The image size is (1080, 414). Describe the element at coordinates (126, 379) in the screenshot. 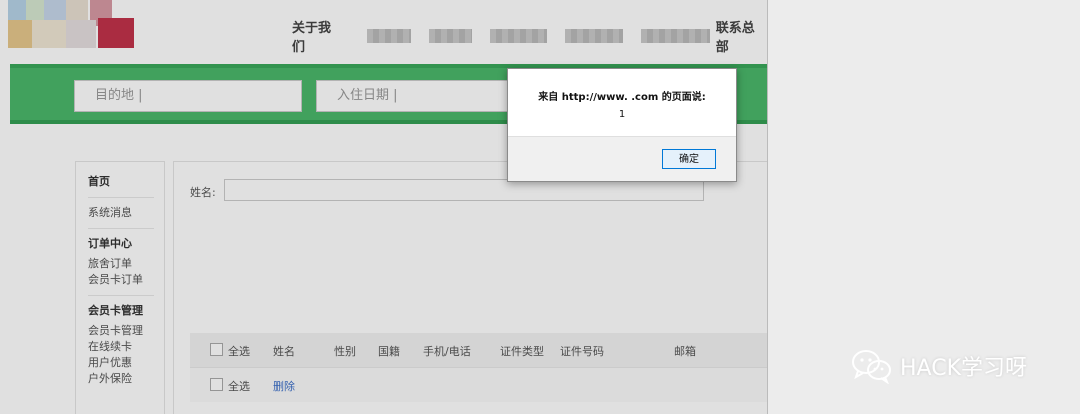

I see `sidebar-item-outdoor-insurance: 户外保险` at that location.